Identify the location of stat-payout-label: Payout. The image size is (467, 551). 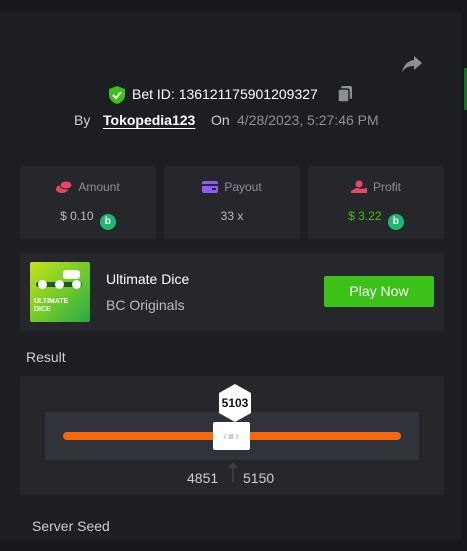
(243, 187).